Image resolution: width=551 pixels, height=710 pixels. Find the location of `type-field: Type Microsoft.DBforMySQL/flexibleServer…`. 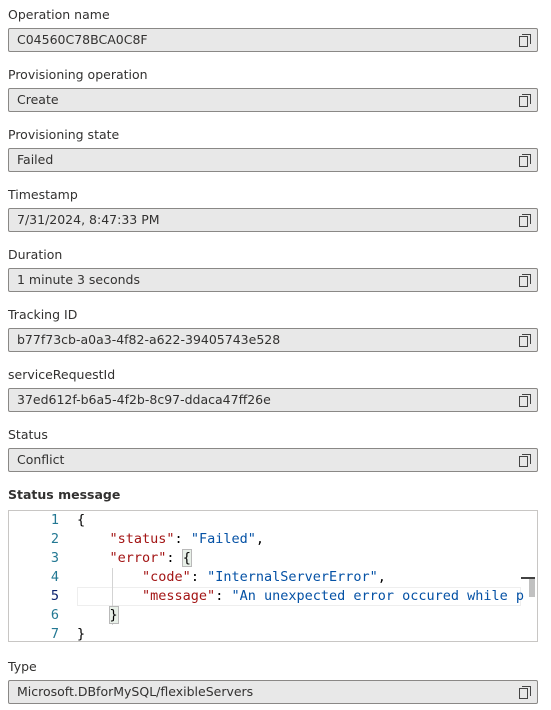

type-field: Type Microsoft.DBforMySQL/flexibleServer… is located at coordinates (273, 681).